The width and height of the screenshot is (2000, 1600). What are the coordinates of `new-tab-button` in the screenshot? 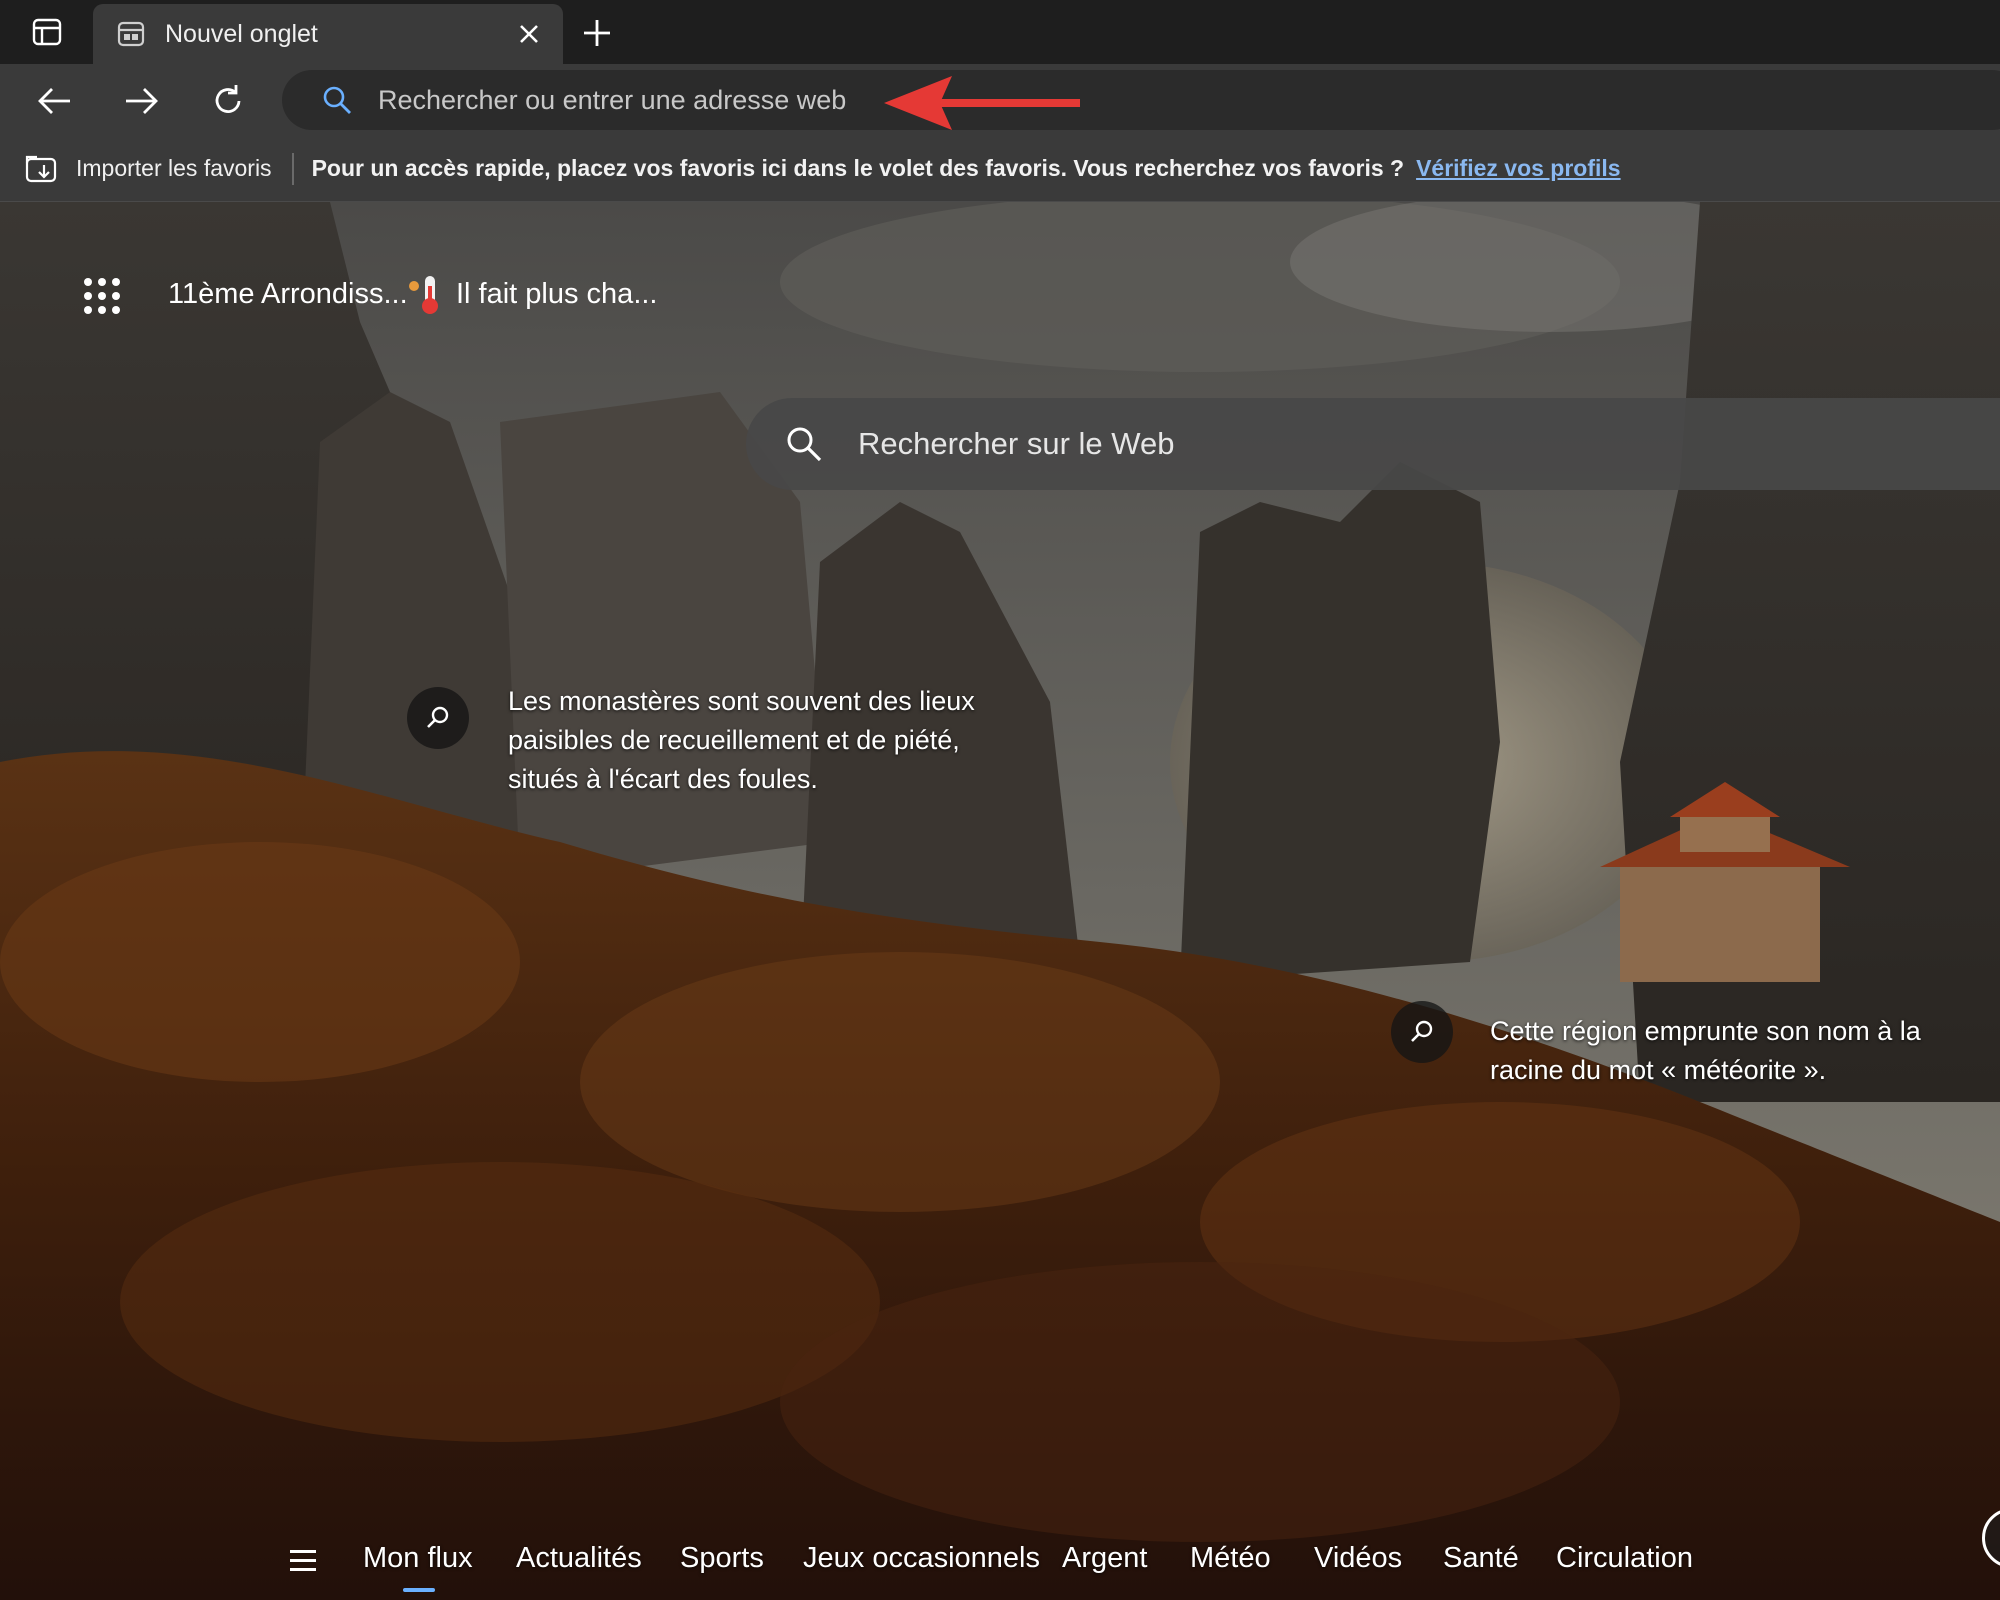 It's located at (597, 33).